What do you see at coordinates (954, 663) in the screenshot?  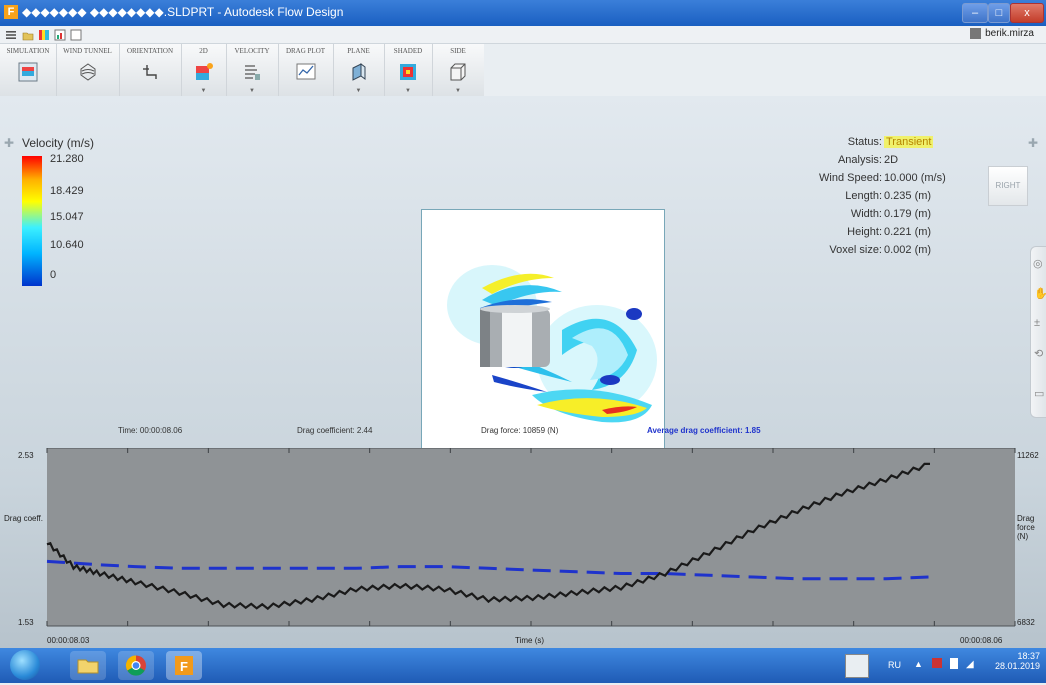 I see `battery-icon` at bounding box center [954, 663].